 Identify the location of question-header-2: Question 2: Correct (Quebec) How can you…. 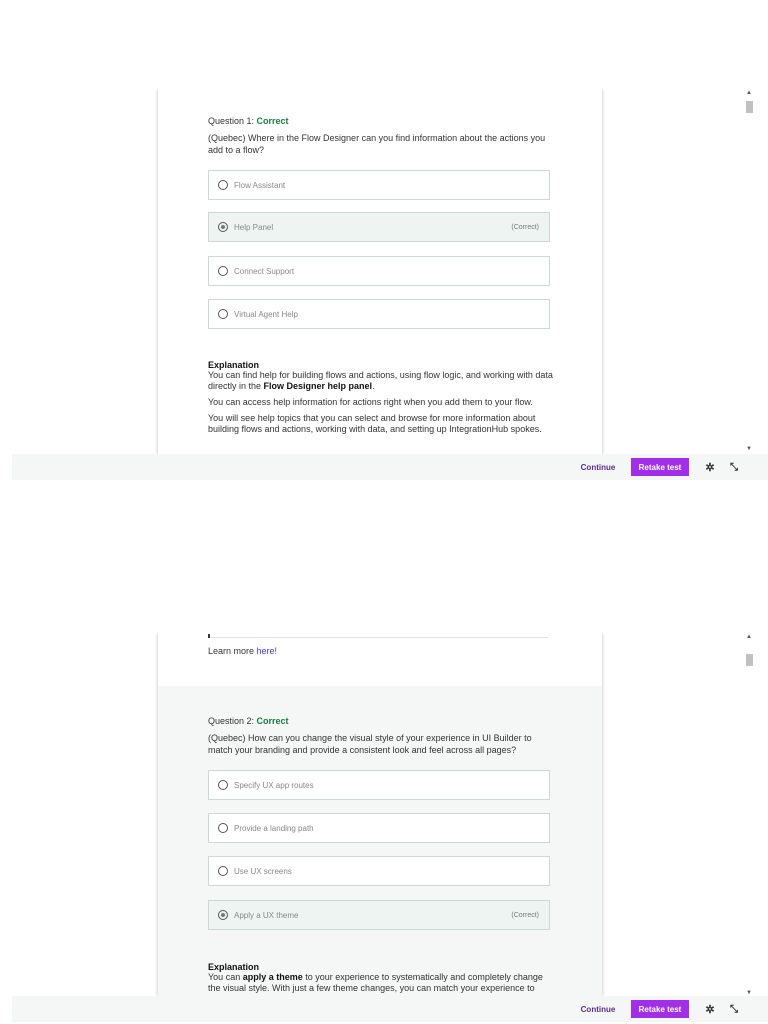
(381, 736).